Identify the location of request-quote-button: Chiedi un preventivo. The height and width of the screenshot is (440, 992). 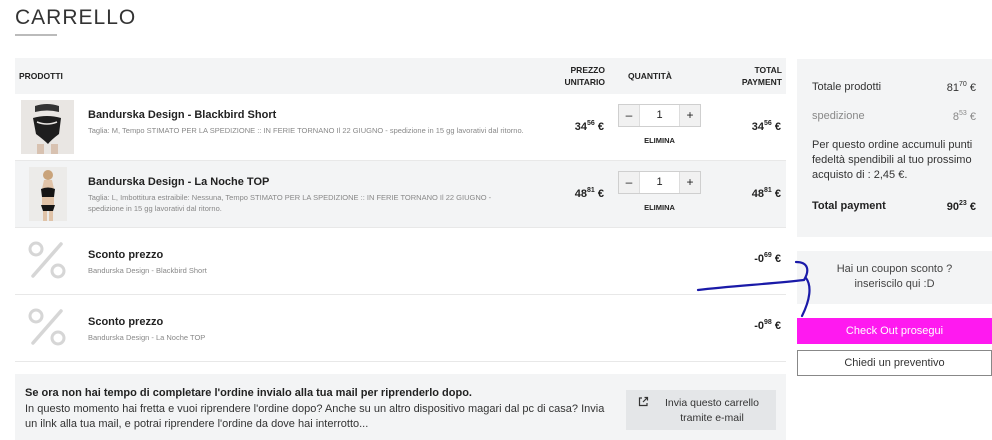
(894, 363).